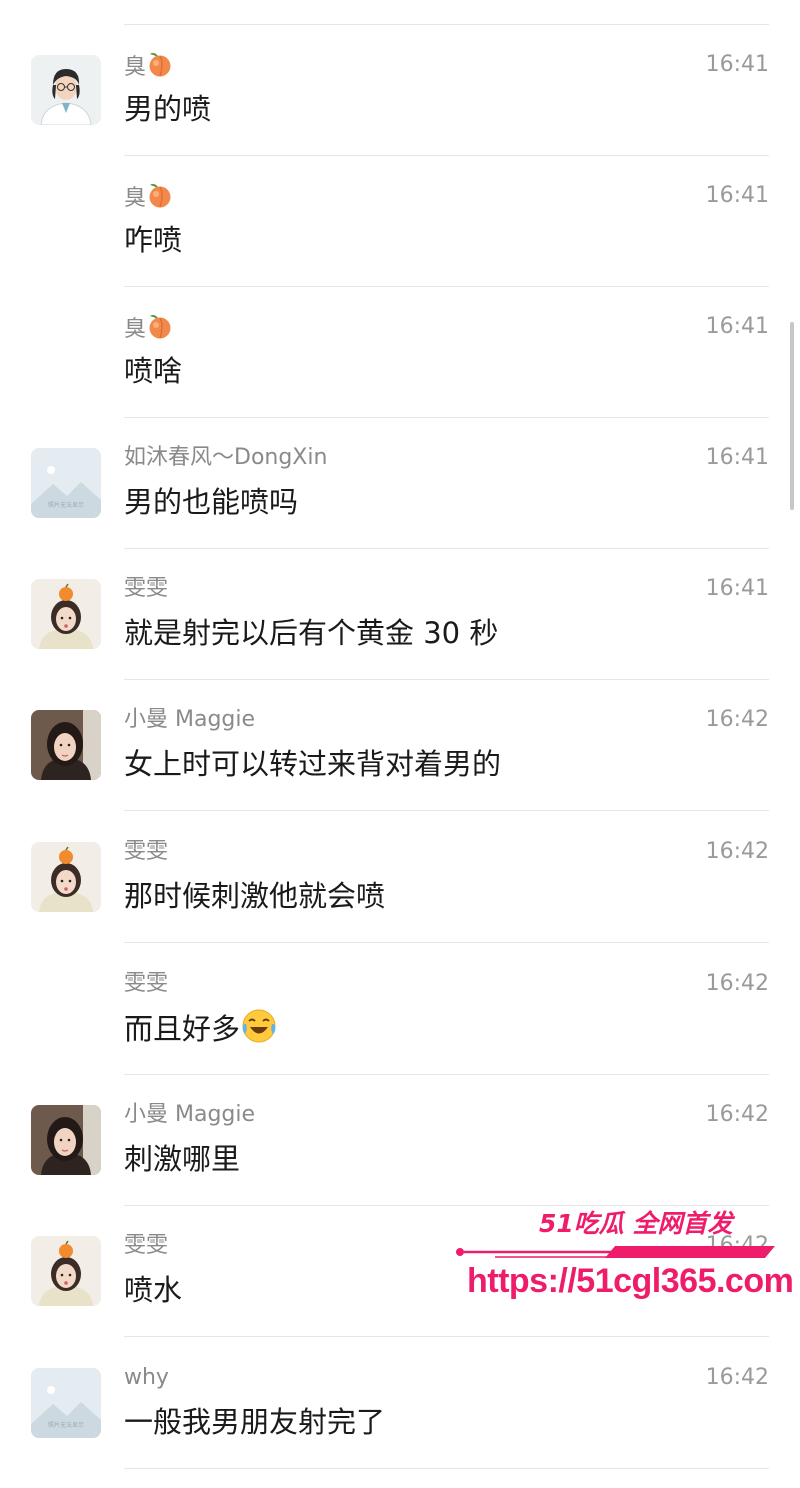  Describe the element at coordinates (167, 109) in the screenshot. I see `message-text: 男的喷` at that location.